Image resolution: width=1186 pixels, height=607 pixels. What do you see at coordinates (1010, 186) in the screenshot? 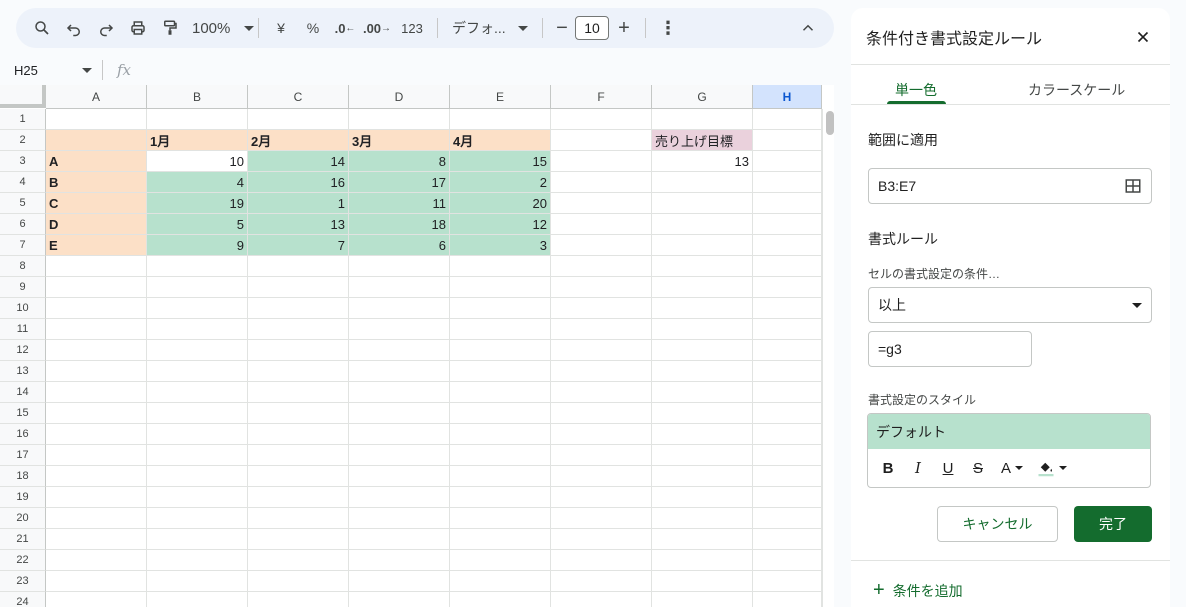
I see `range-input: B3:E7` at bounding box center [1010, 186].